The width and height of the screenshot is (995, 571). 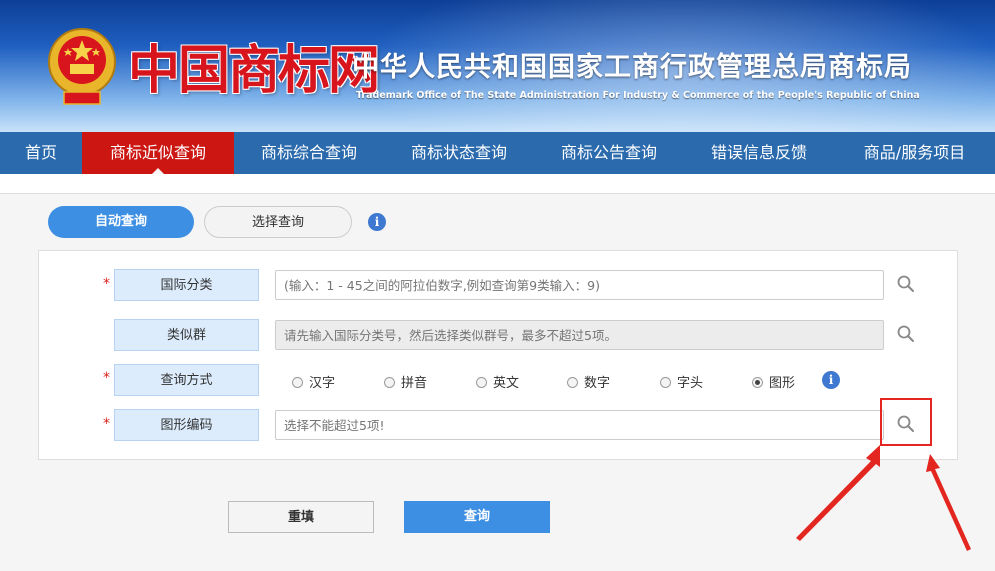 What do you see at coordinates (690, 383) in the screenshot?
I see `radio-label: 字头` at bounding box center [690, 383].